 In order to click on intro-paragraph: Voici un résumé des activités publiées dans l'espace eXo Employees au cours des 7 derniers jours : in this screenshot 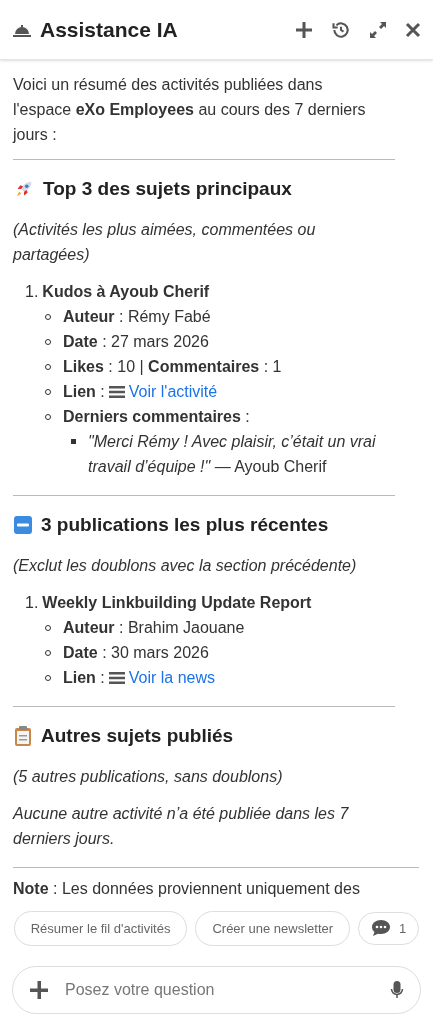, I will do `click(190, 110)`.